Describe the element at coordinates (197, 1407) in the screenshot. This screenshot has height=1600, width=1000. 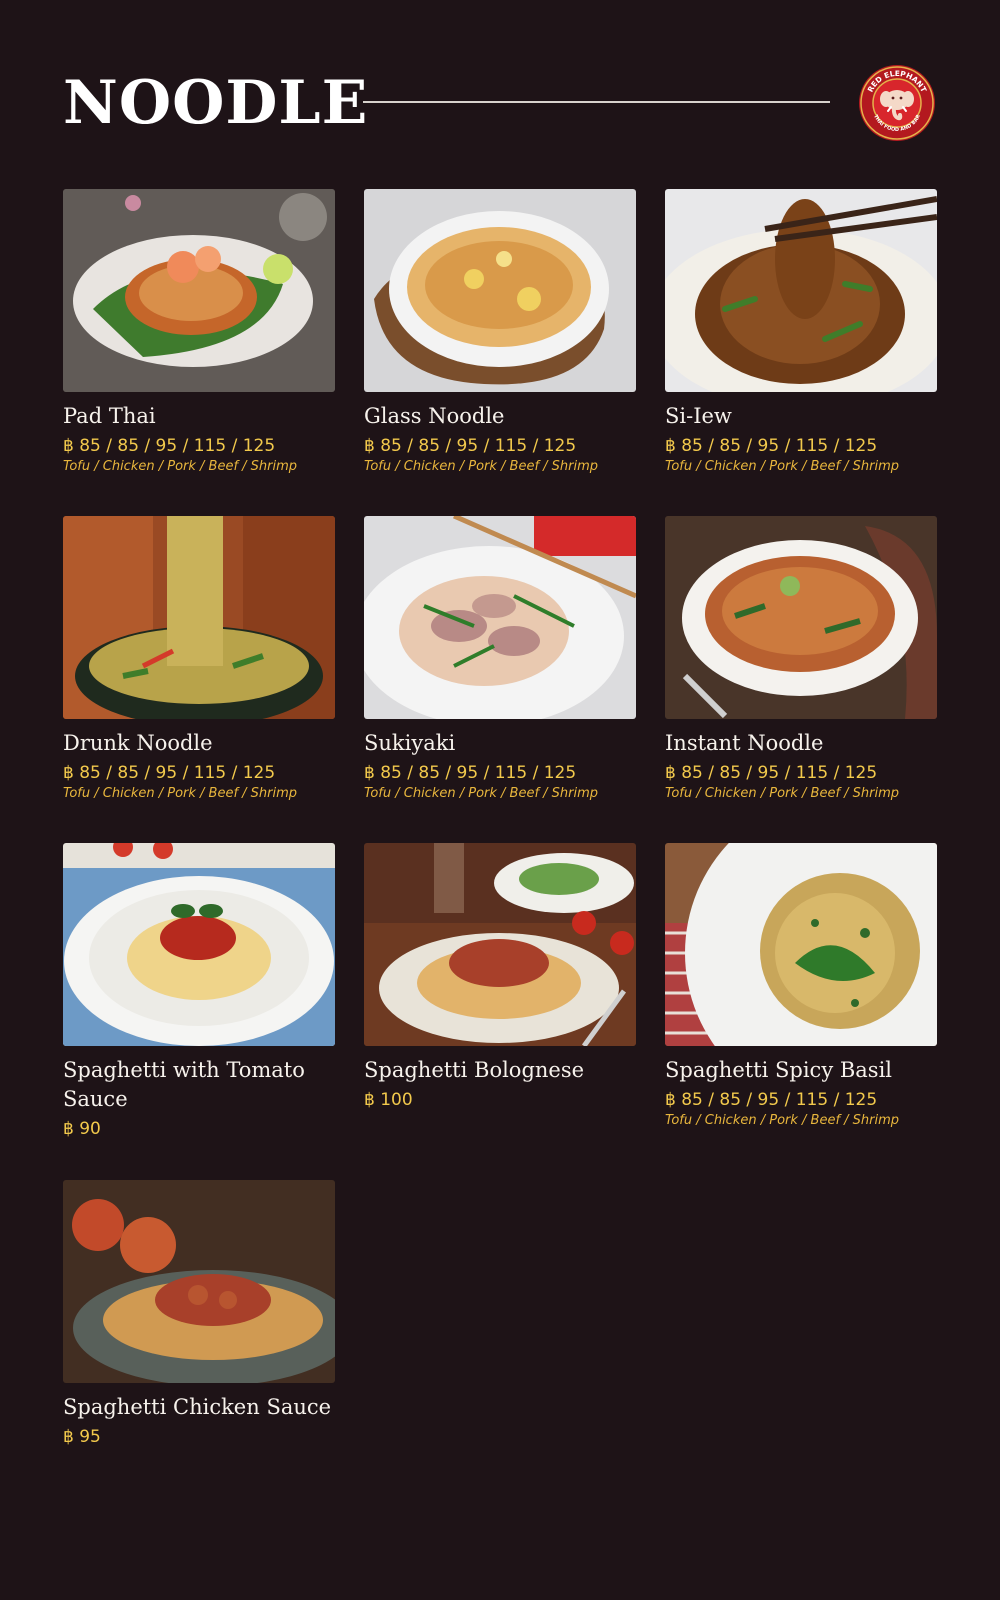
I see `item-name: Spaghetti Chicken Sauce` at that location.